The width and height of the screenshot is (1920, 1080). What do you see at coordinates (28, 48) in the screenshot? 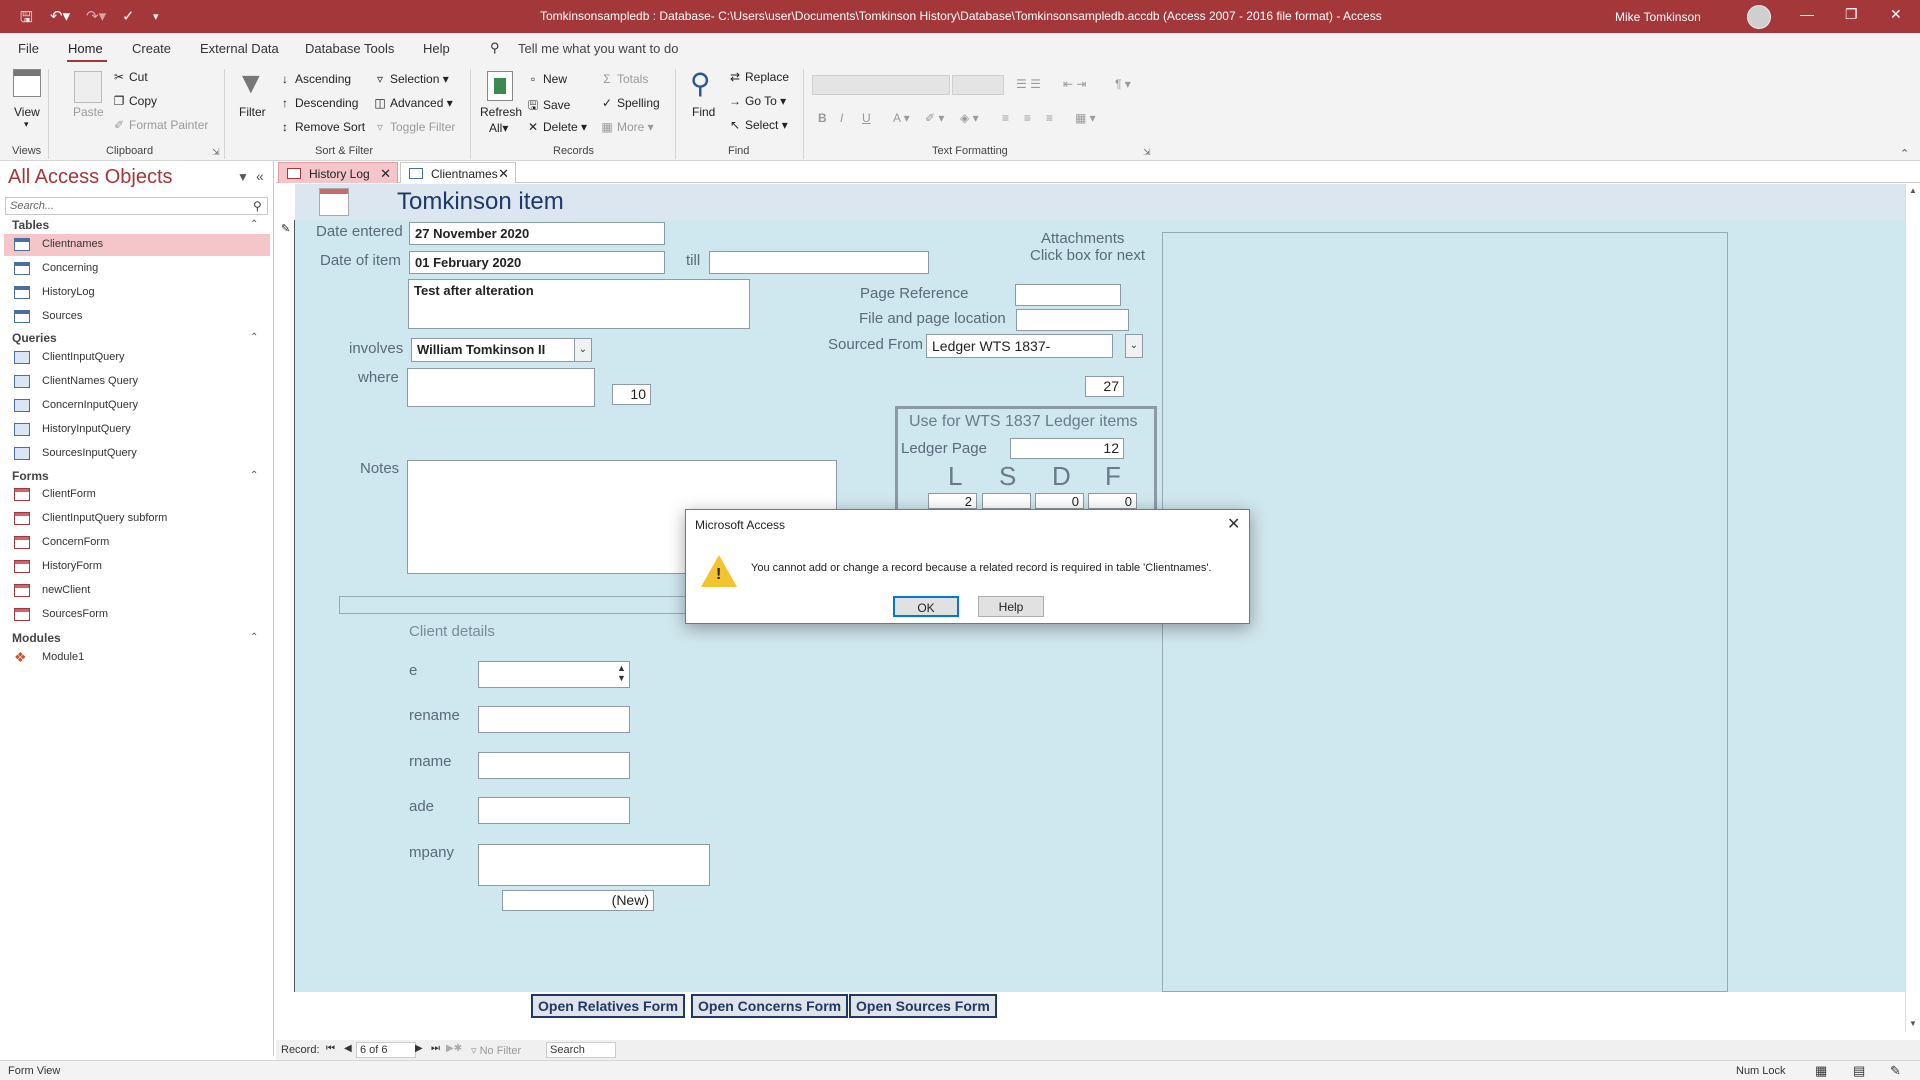
I see `tab-file: File` at bounding box center [28, 48].